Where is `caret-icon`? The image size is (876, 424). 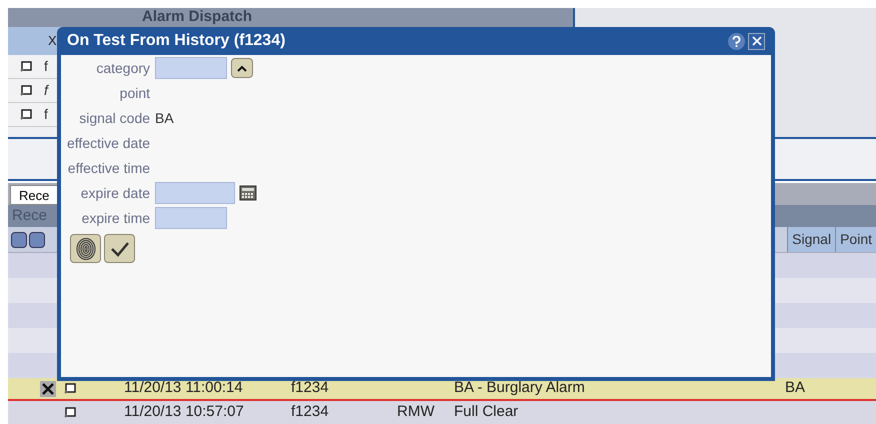 caret-icon is located at coordinates (242, 68).